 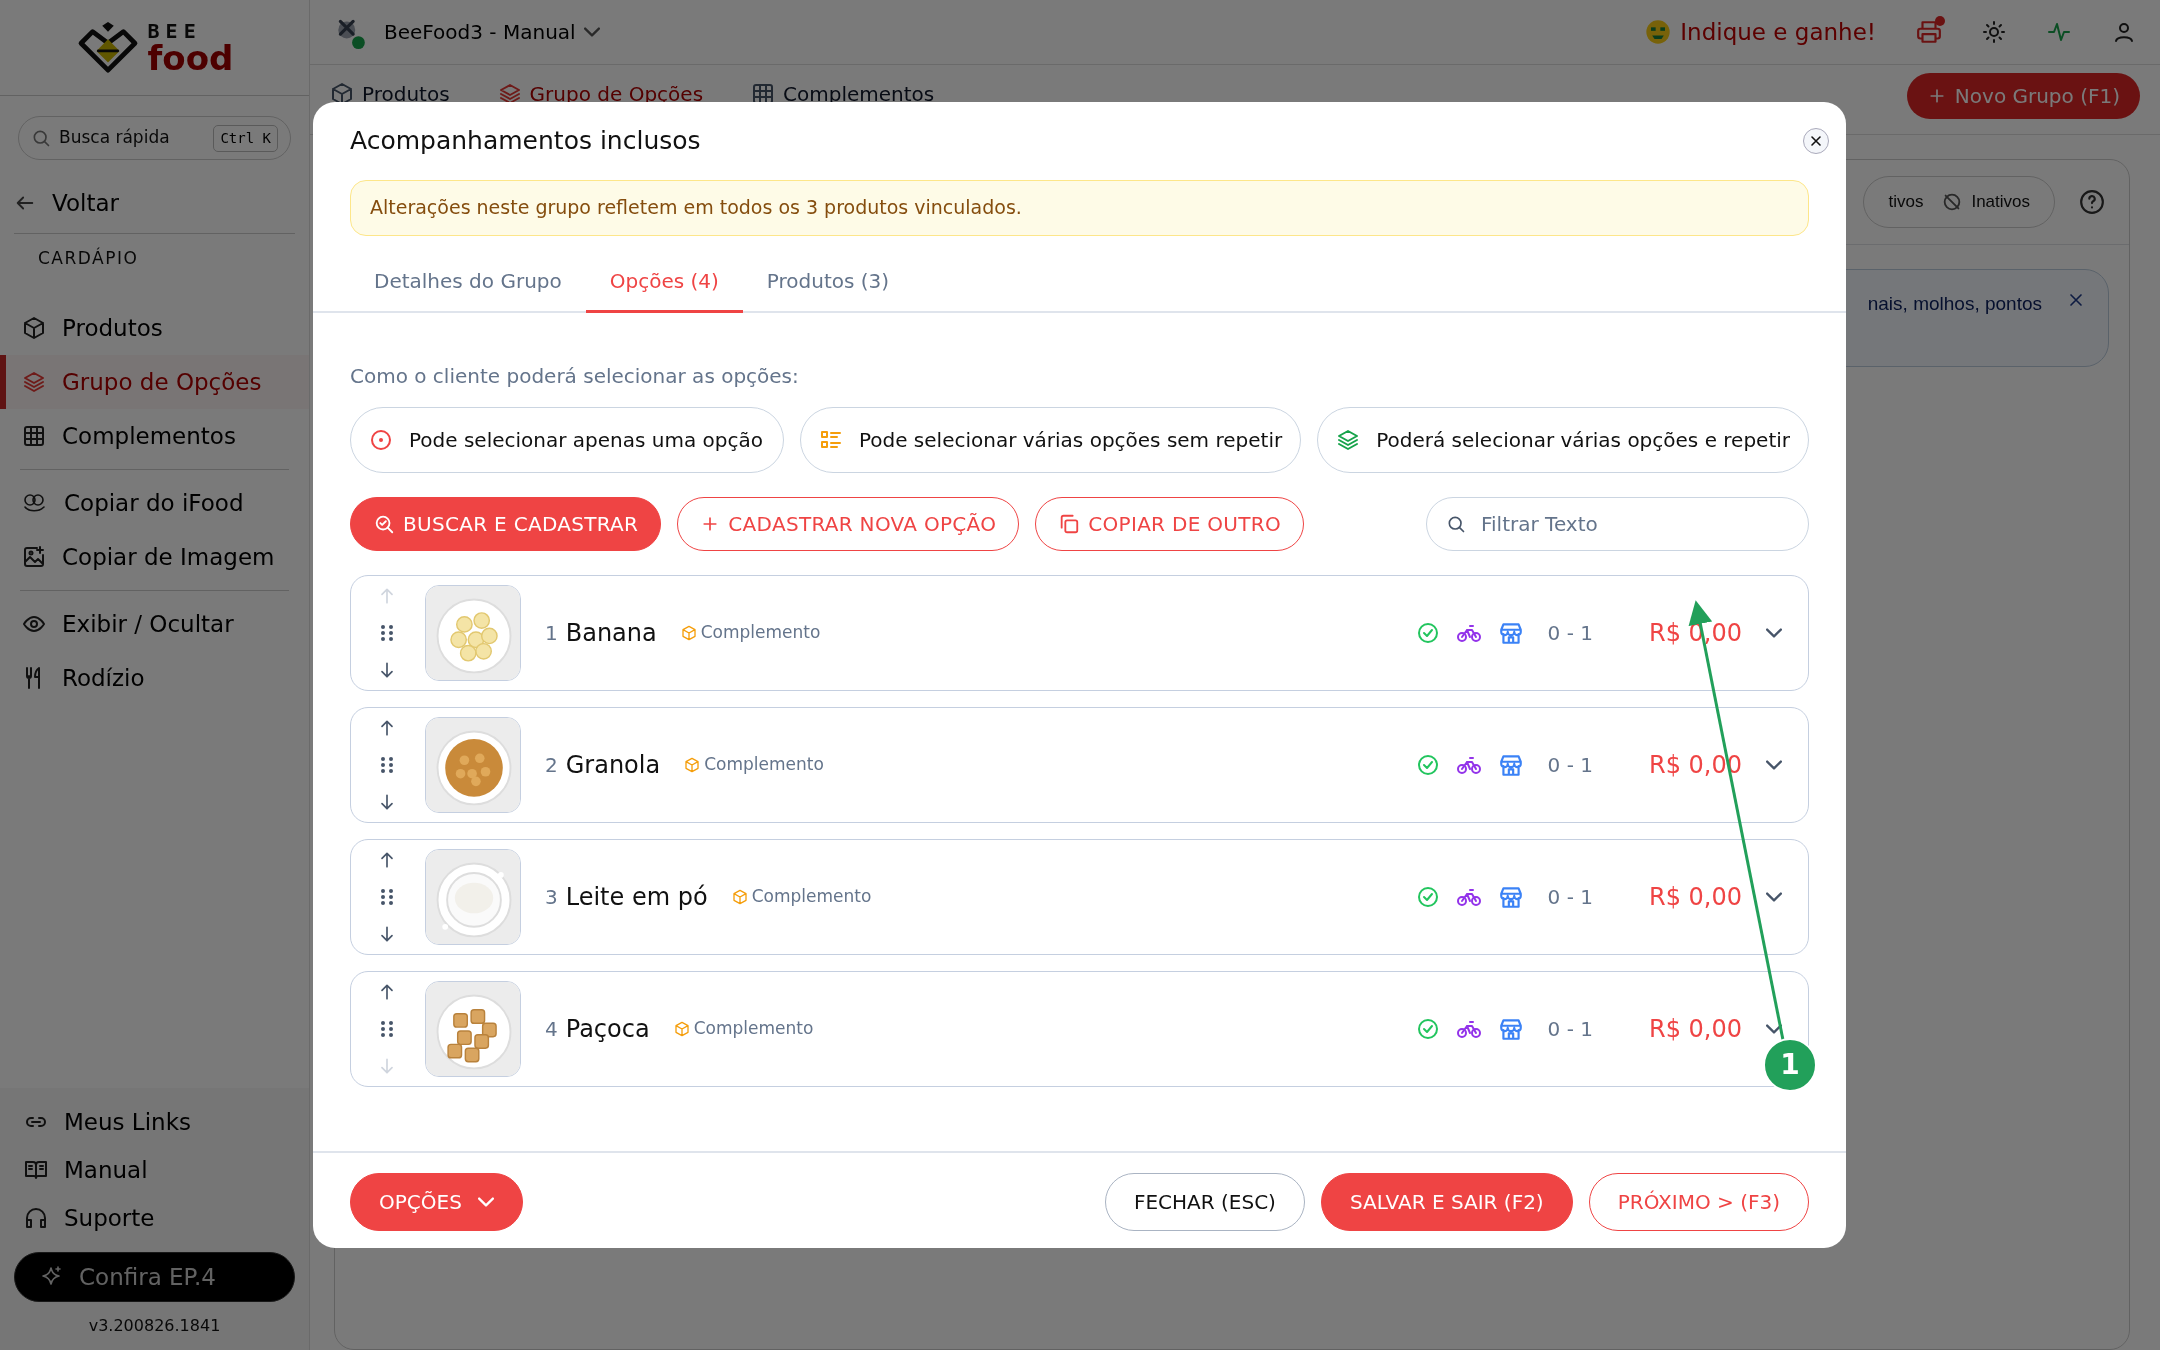 I want to click on action-button: BUSCAR E CADASTRAR, so click(x=506, y=523).